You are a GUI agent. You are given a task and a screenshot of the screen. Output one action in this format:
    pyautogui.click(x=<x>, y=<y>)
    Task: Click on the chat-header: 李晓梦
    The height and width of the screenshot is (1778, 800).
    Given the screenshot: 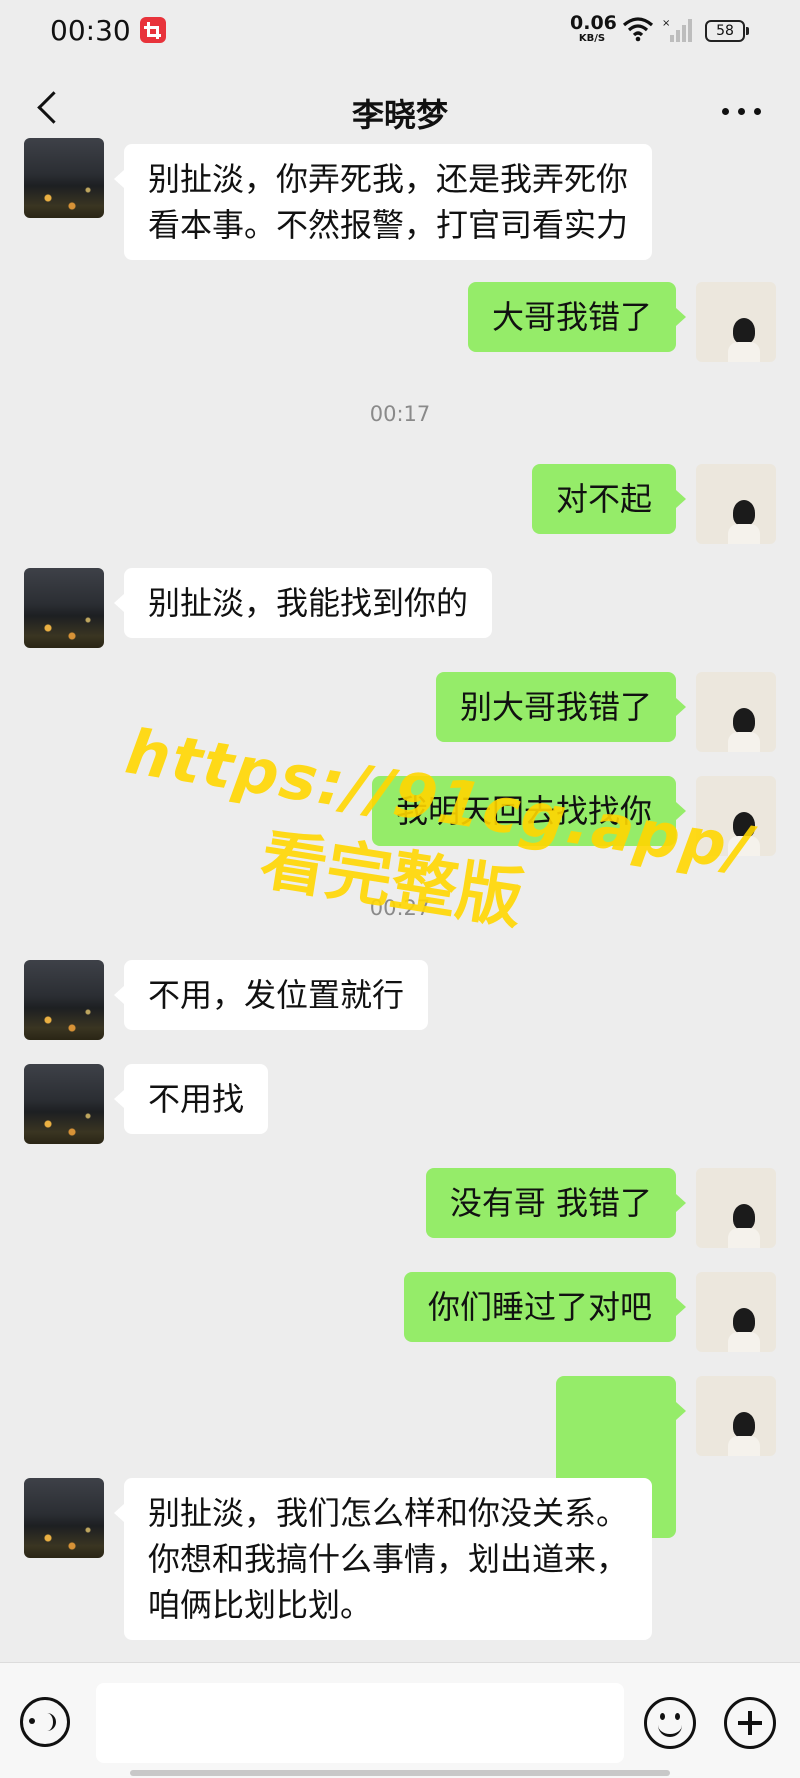 What is the action you would take?
    pyautogui.click(x=400, y=108)
    